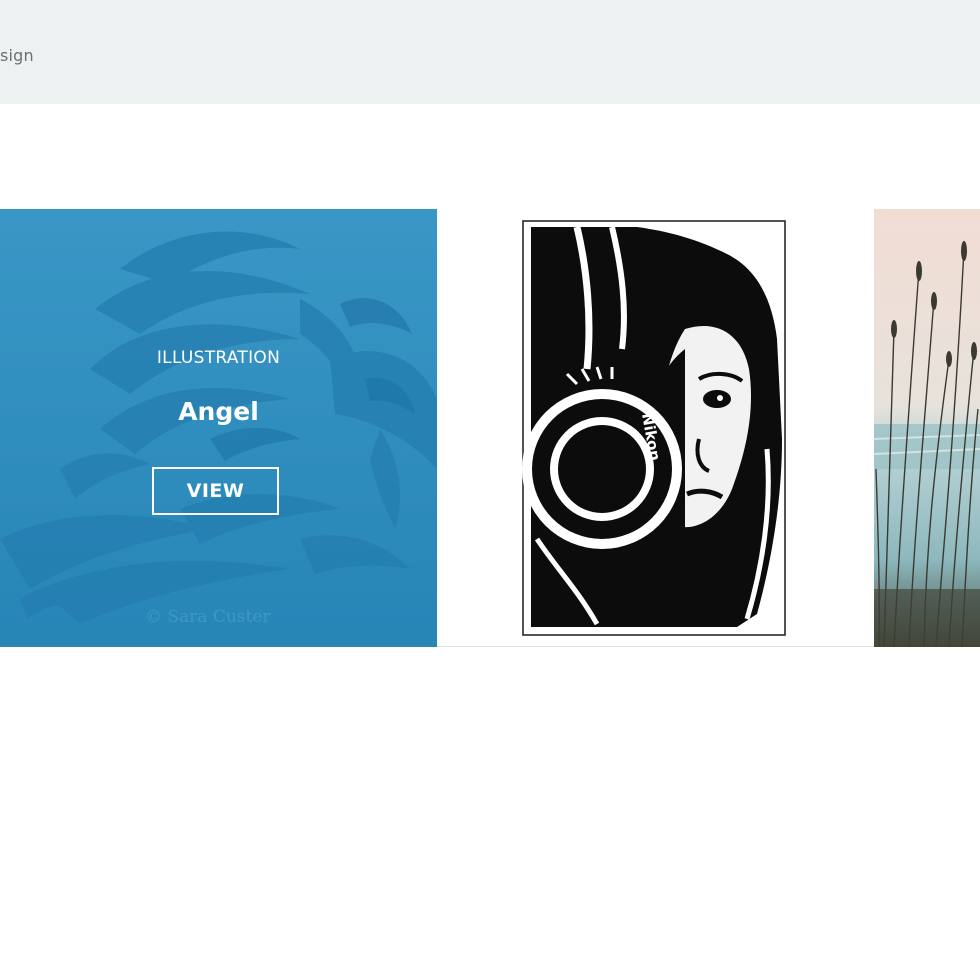 The image size is (980, 980). I want to click on nav-link-design: sign, so click(17, 55).